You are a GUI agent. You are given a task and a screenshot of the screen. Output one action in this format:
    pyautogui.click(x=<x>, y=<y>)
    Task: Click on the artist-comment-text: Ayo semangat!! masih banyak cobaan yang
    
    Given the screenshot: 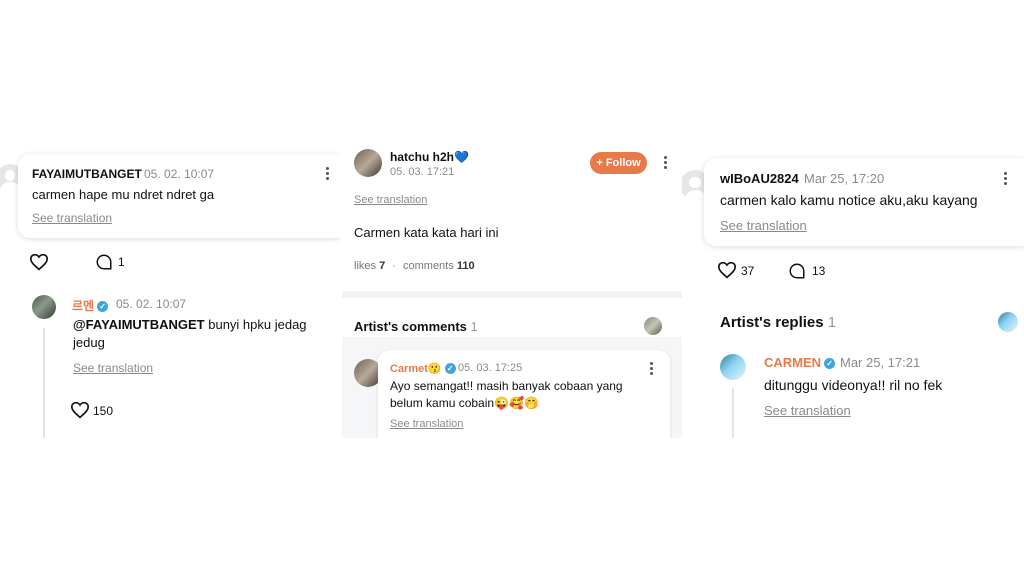 What is the action you would take?
    pyautogui.click(x=506, y=386)
    